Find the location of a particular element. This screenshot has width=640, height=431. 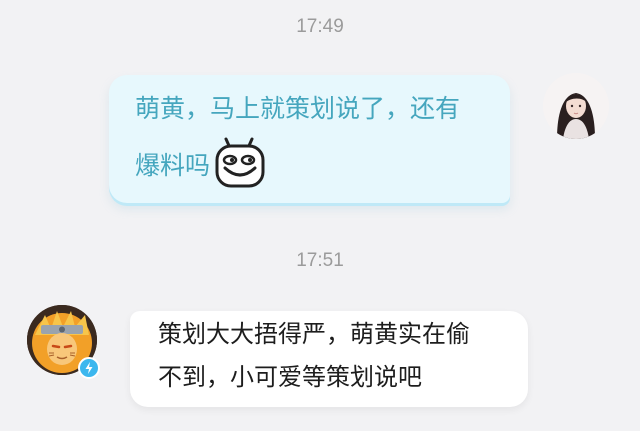

incoming-message-bubble: 策划大大捂得严，萌黄实在偷 不到，小可爱等策划说吧 is located at coordinates (329, 359).